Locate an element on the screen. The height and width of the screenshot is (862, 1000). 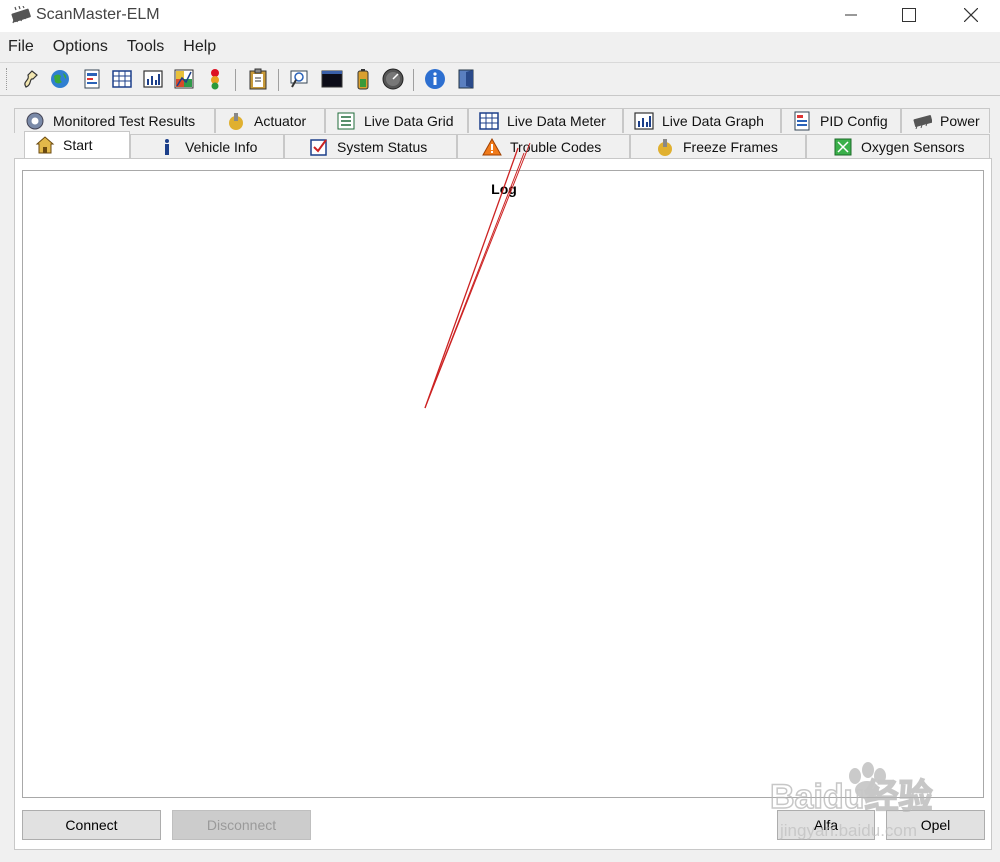
toolbar is located at coordinates (500, 79).